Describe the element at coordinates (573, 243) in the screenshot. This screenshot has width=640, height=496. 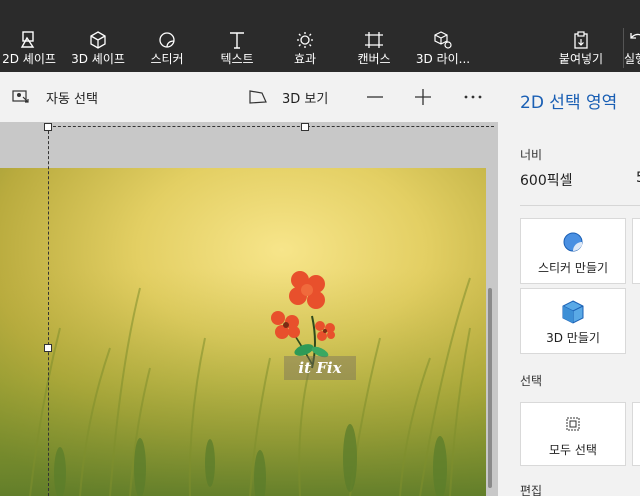
I see `sticker-make-icon` at that location.